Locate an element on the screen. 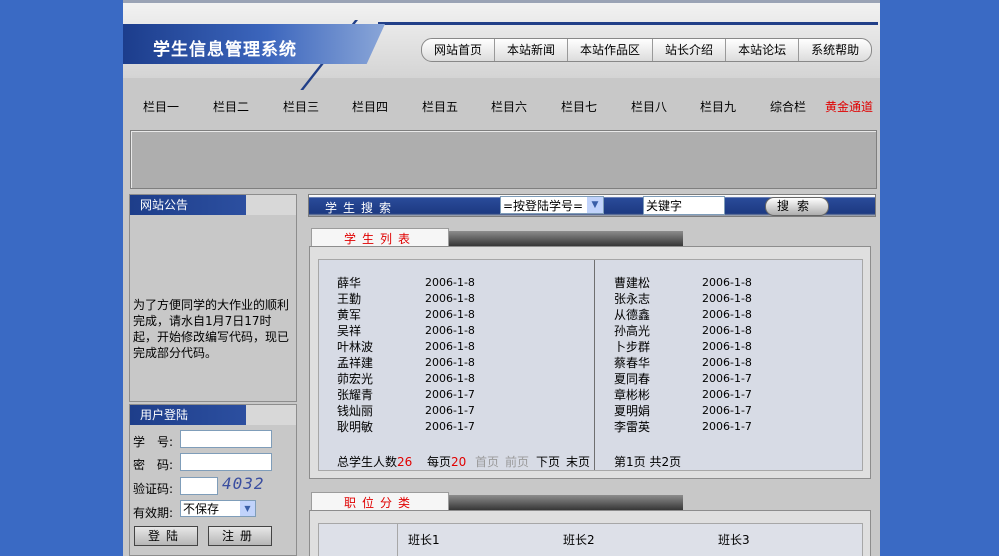 This screenshot has height=556, width=999. register-button: 注册 is located at coordinates (240, 536).